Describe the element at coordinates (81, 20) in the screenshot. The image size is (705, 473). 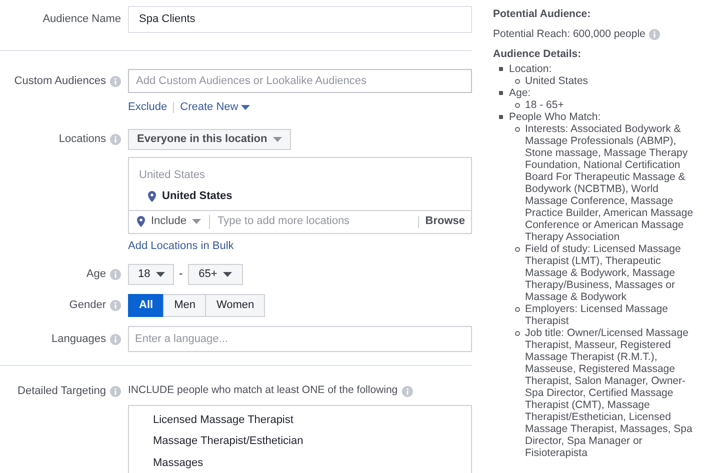
I see `field-label: Audience Name` at that location.